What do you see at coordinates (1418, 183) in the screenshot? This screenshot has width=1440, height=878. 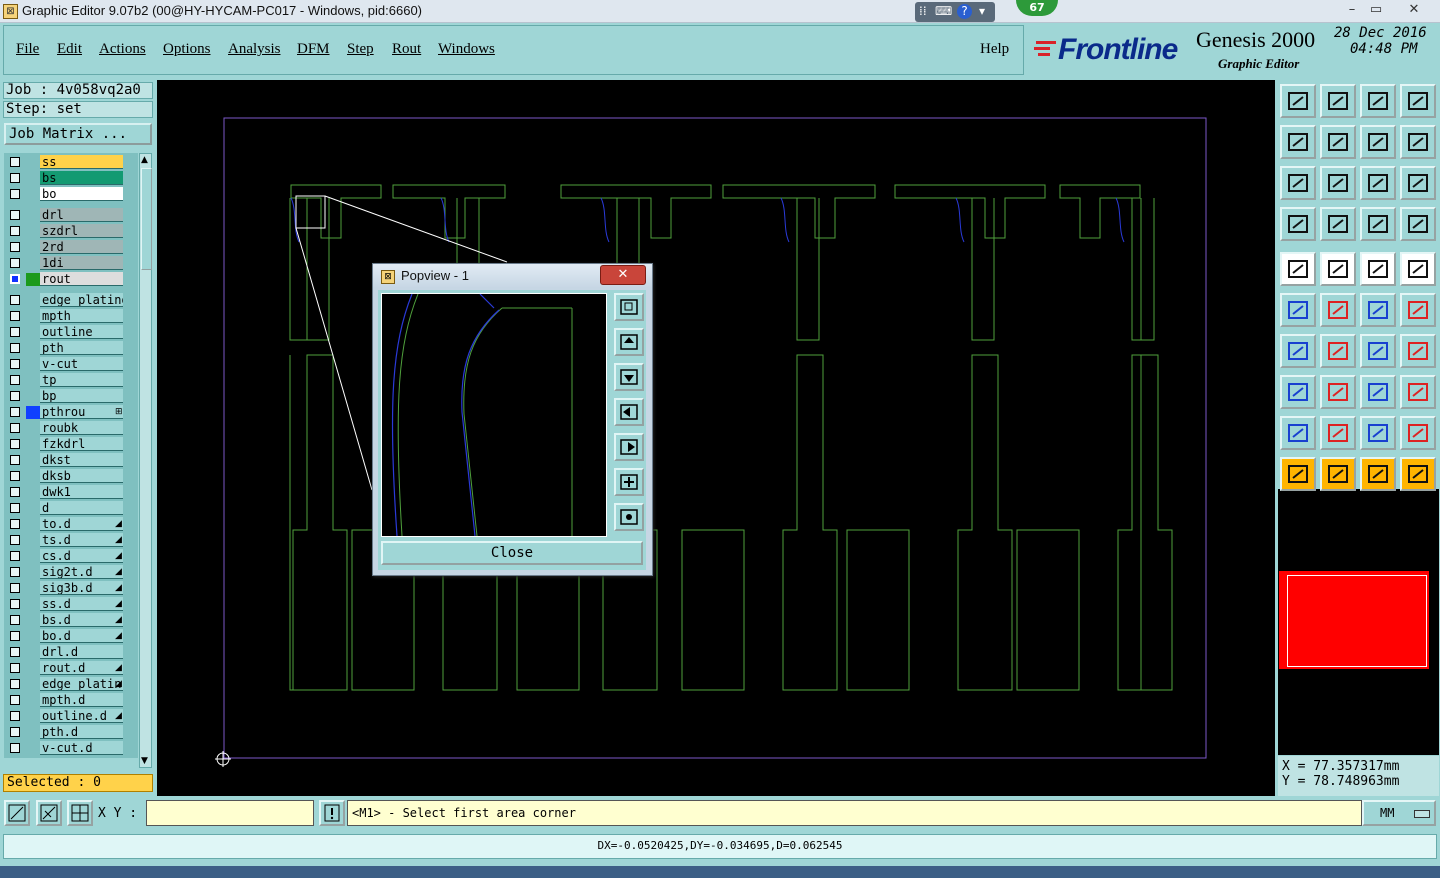 I see `help-tool-icon` at bounding box center [1418, 183].